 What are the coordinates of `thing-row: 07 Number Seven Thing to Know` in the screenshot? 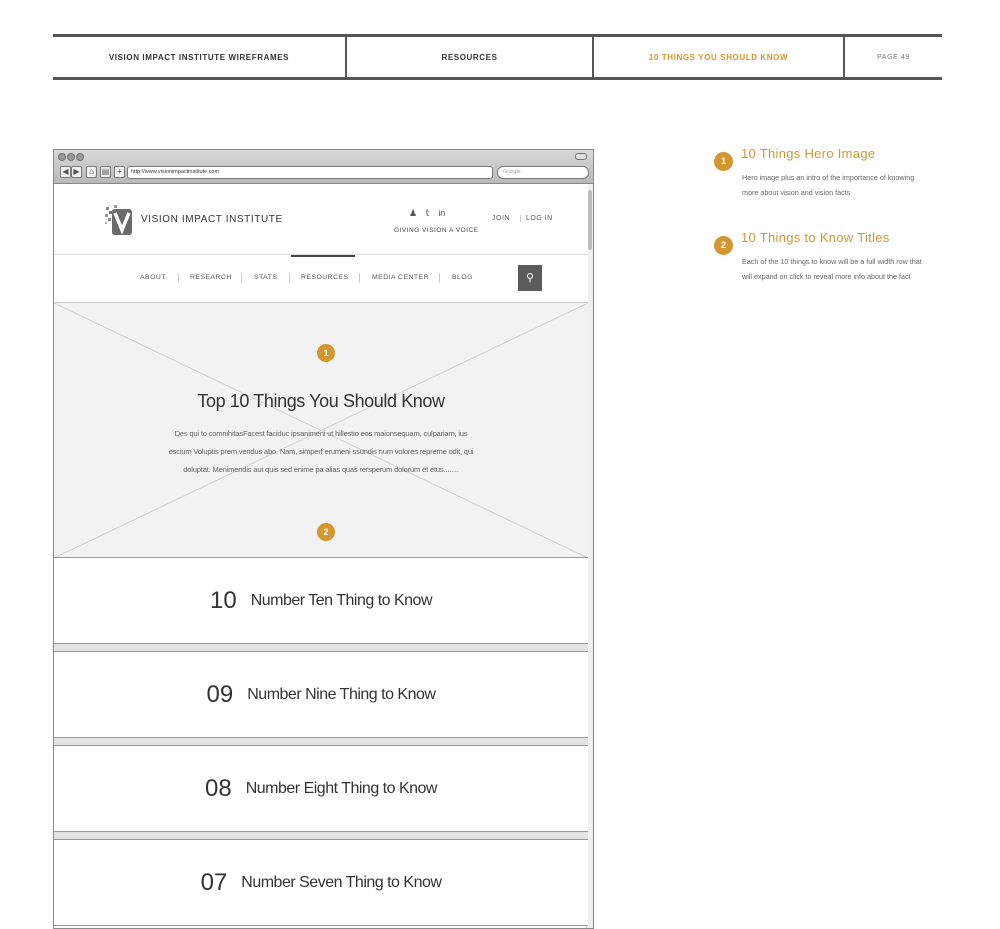 It's located at (321, 882).